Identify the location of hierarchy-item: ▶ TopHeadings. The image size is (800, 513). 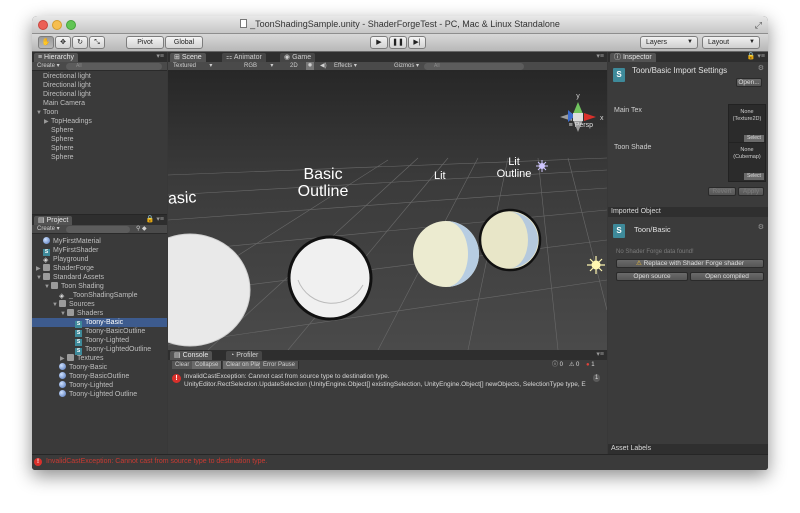
(99, 121).